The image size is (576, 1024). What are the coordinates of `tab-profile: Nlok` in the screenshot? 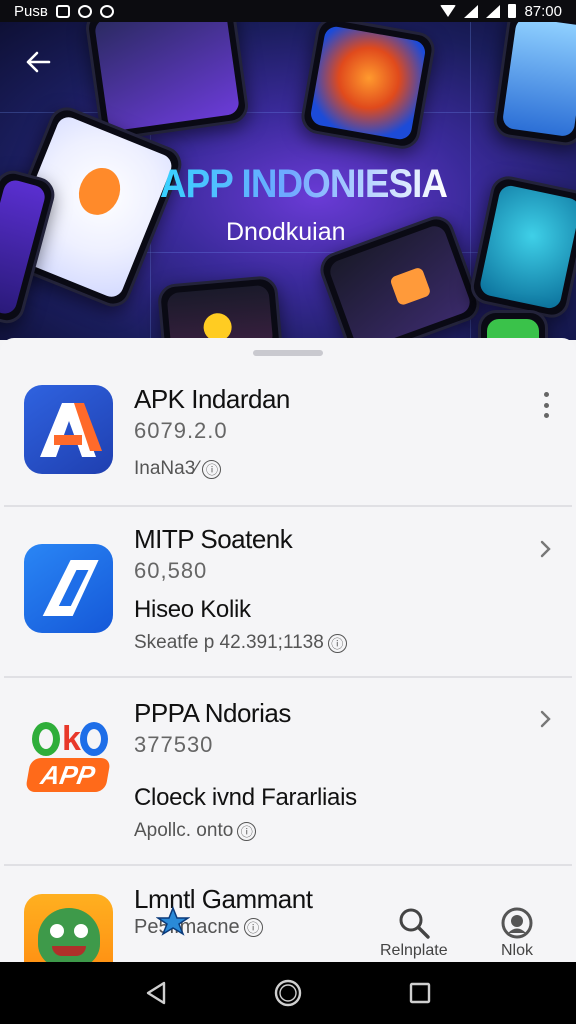 It's located at (517, 933).